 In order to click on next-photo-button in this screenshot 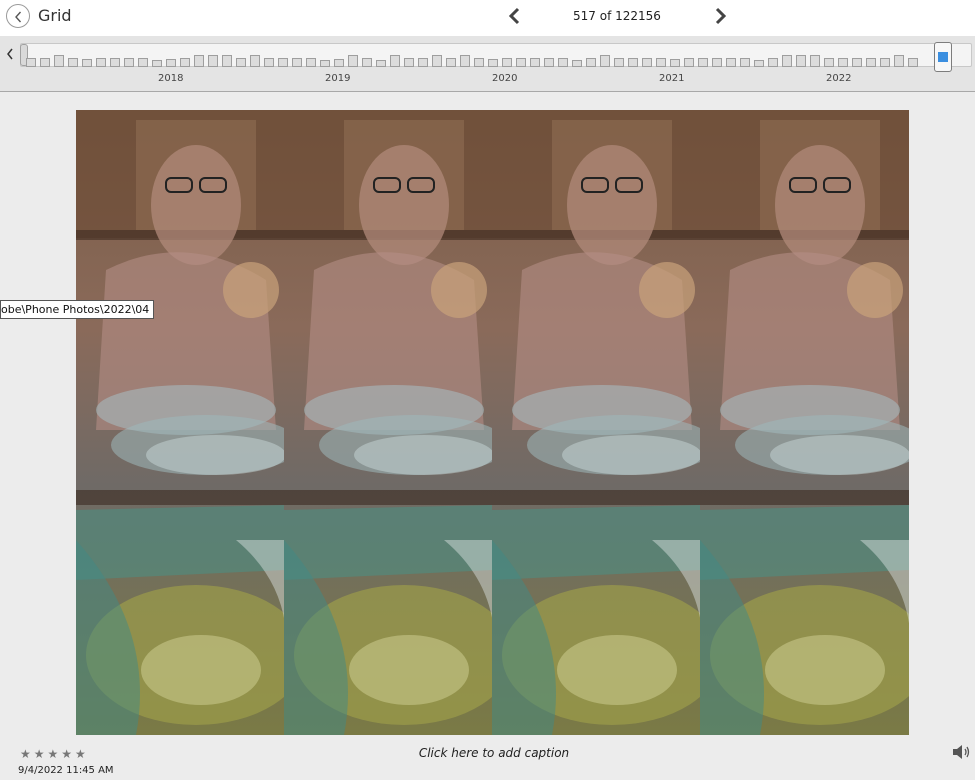, I will do `click(720, 16)`.